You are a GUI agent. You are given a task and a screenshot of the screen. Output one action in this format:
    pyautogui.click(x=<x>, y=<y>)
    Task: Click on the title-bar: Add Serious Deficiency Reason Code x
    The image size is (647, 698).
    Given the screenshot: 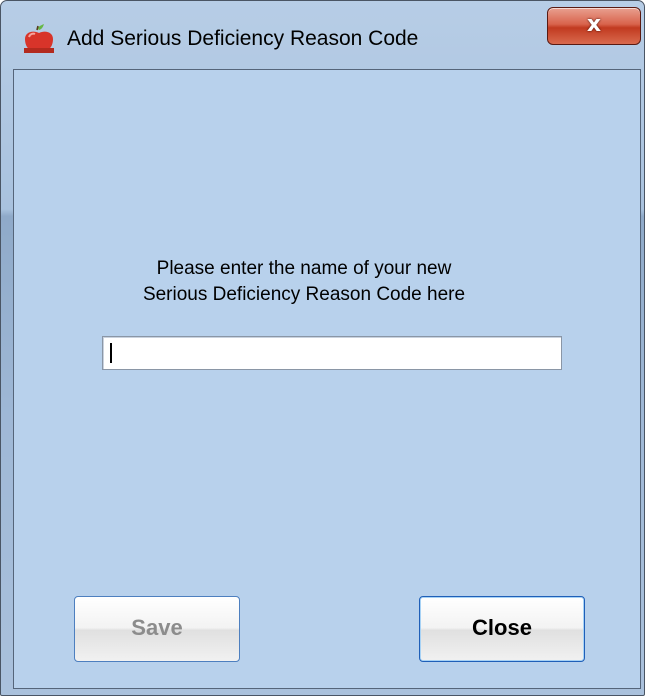 What is the action you would take?
    pyautogui.click(x=322, y=35)
    